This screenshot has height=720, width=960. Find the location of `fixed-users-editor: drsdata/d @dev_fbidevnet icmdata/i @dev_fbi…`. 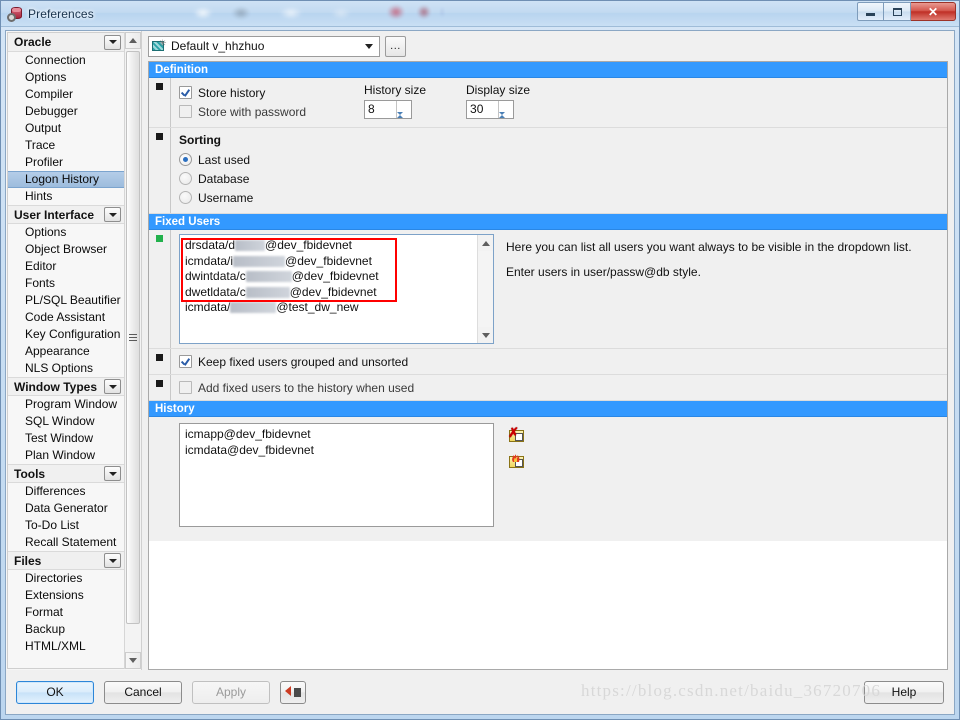

fixed-users-editor: drsdata/d @dev_fbidevnet icmdata/i @dev_fbi… is located at coordinates (336, 289).